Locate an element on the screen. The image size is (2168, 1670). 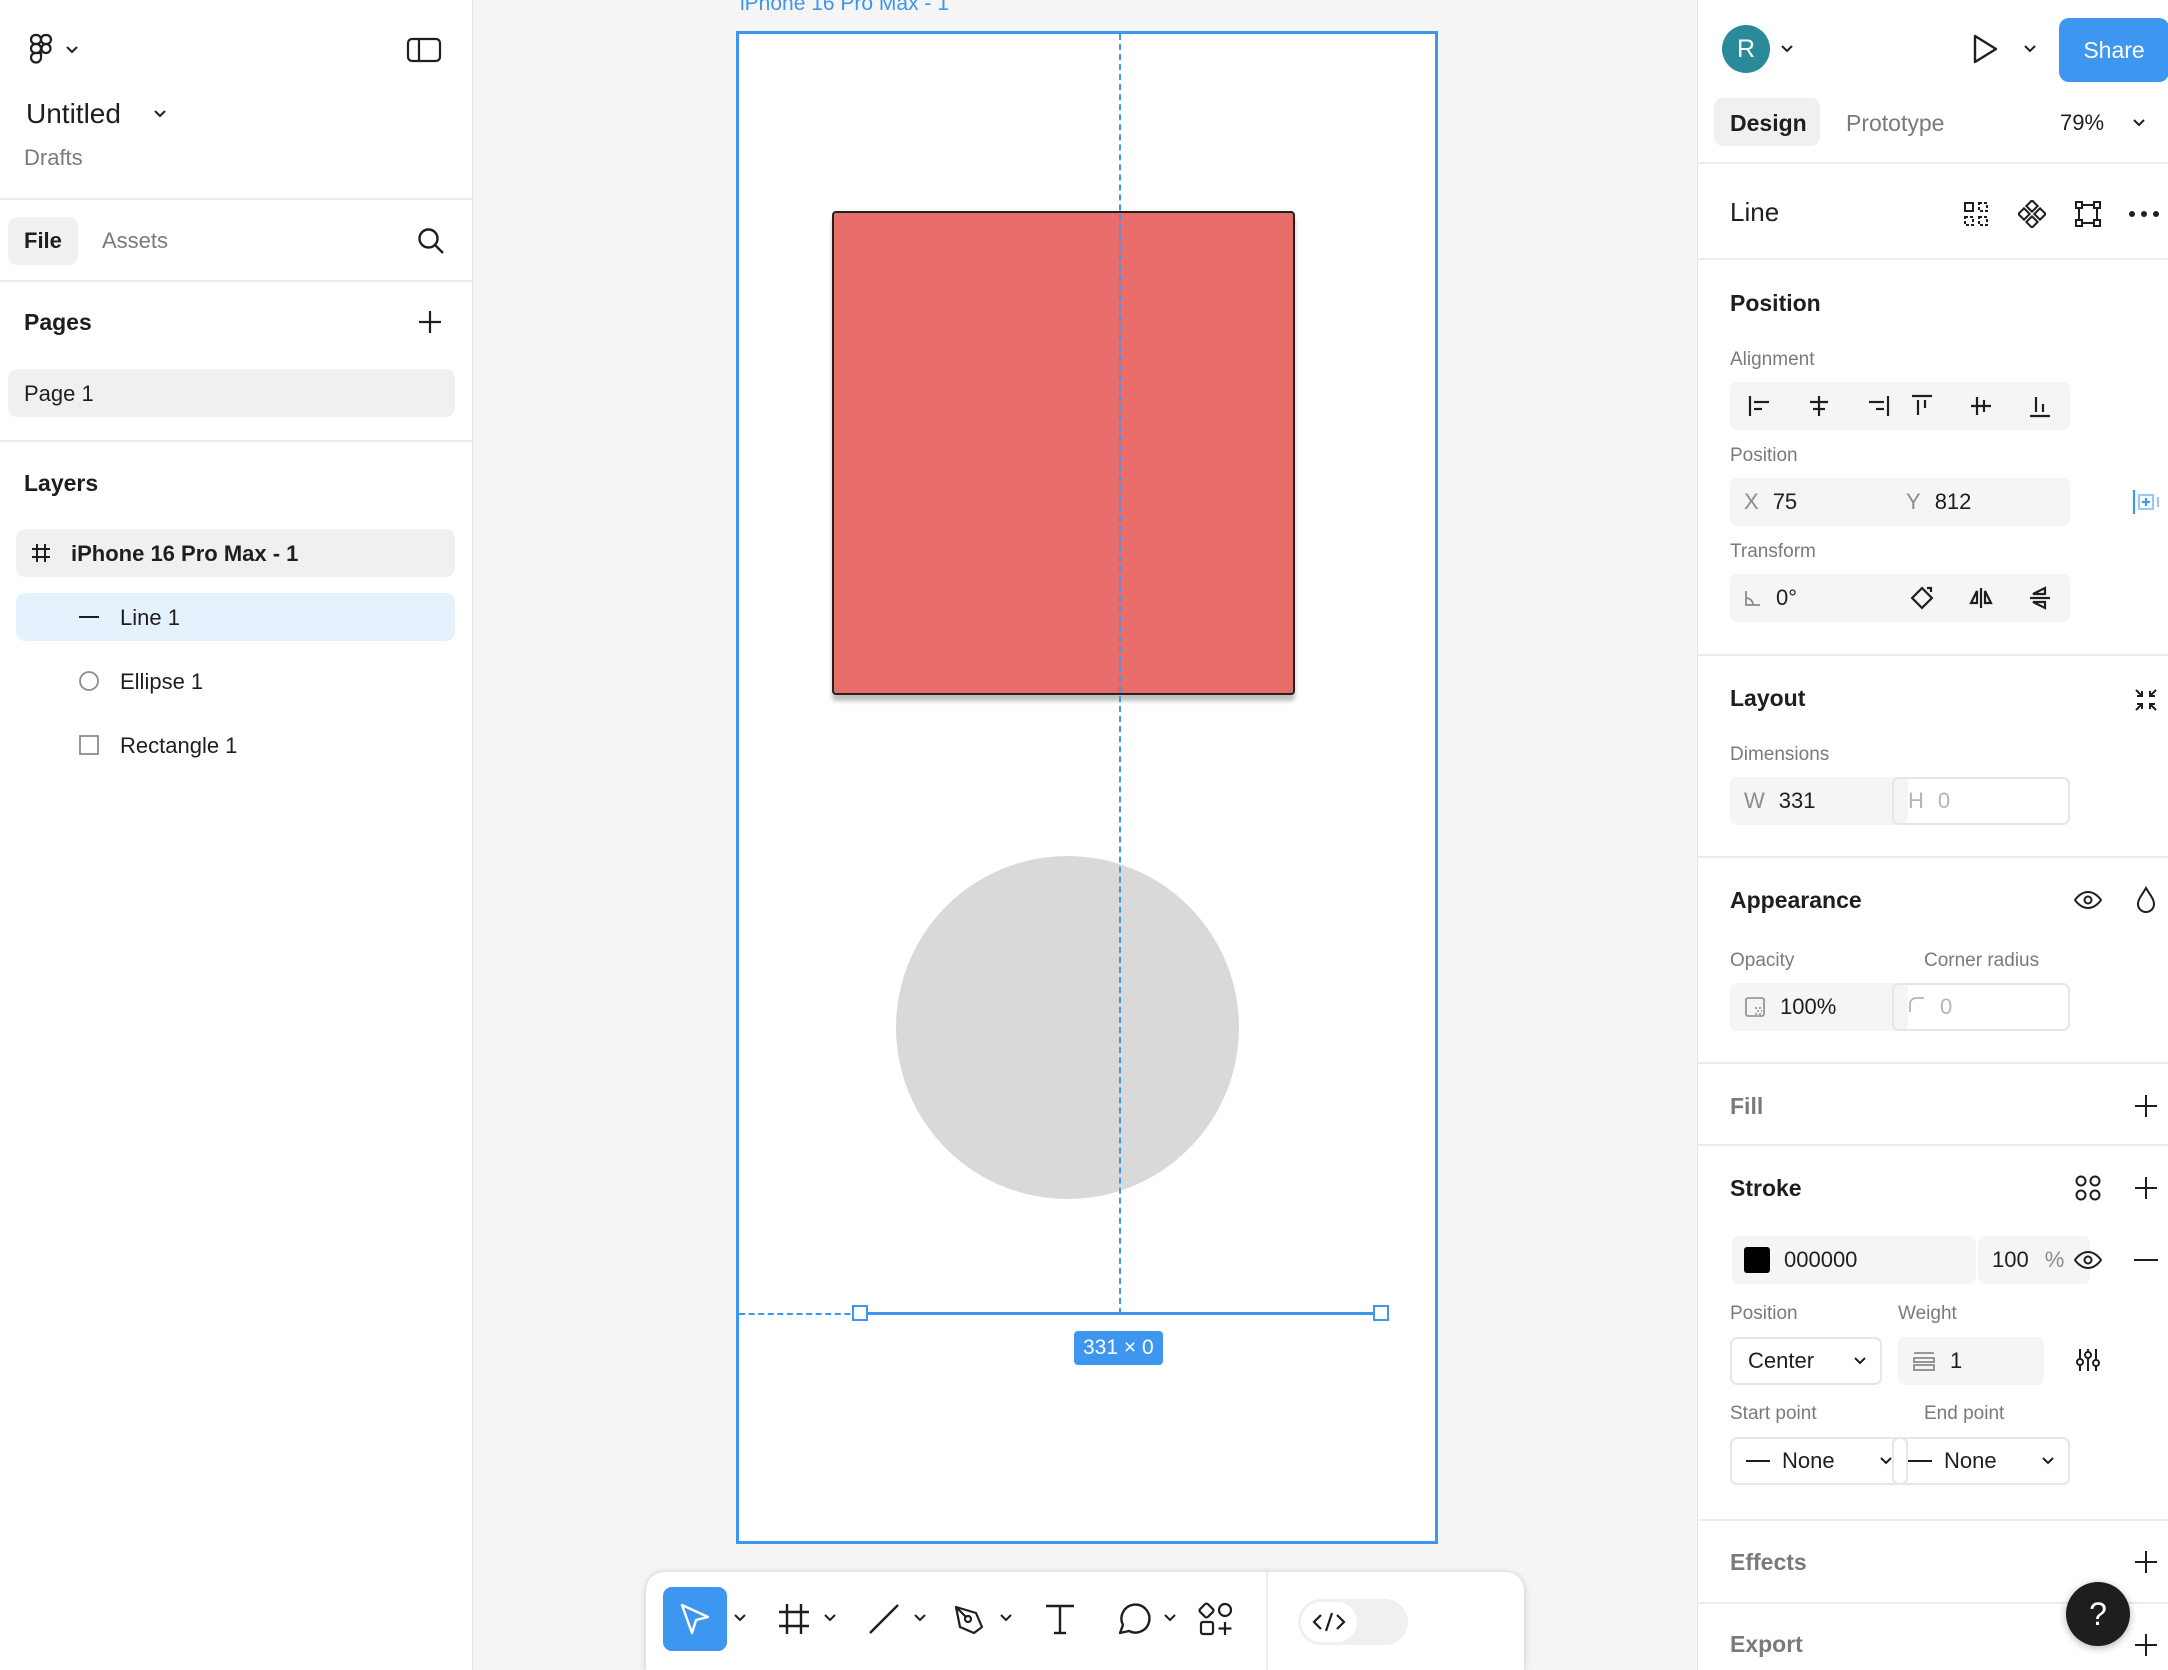
stroke-settings-icon is located at coordinates (2088, 1360).